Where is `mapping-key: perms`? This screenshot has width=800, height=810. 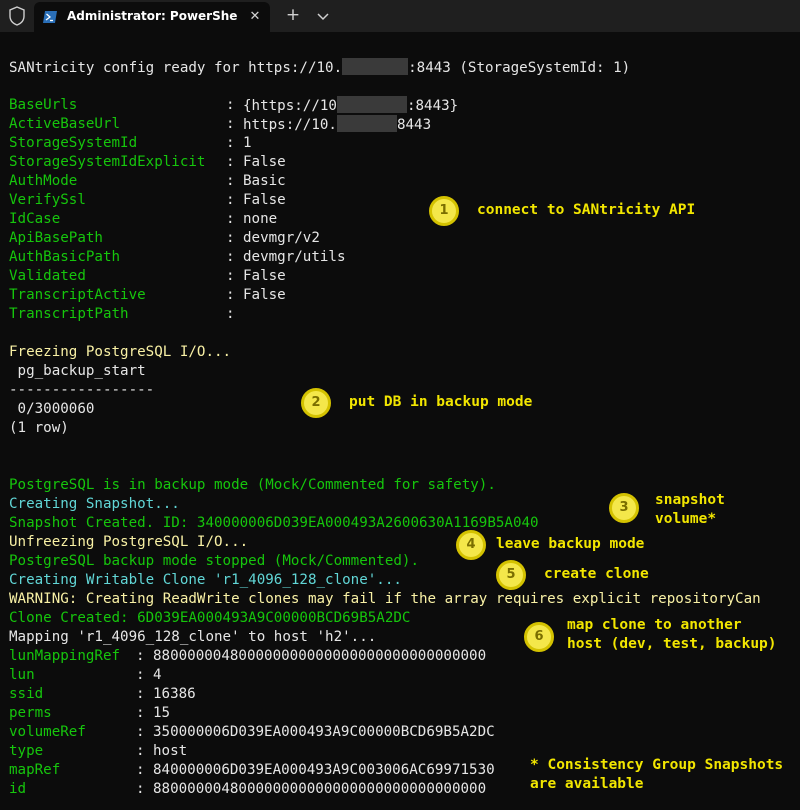
mapping-key: perms is located at coordinates (30, 713).